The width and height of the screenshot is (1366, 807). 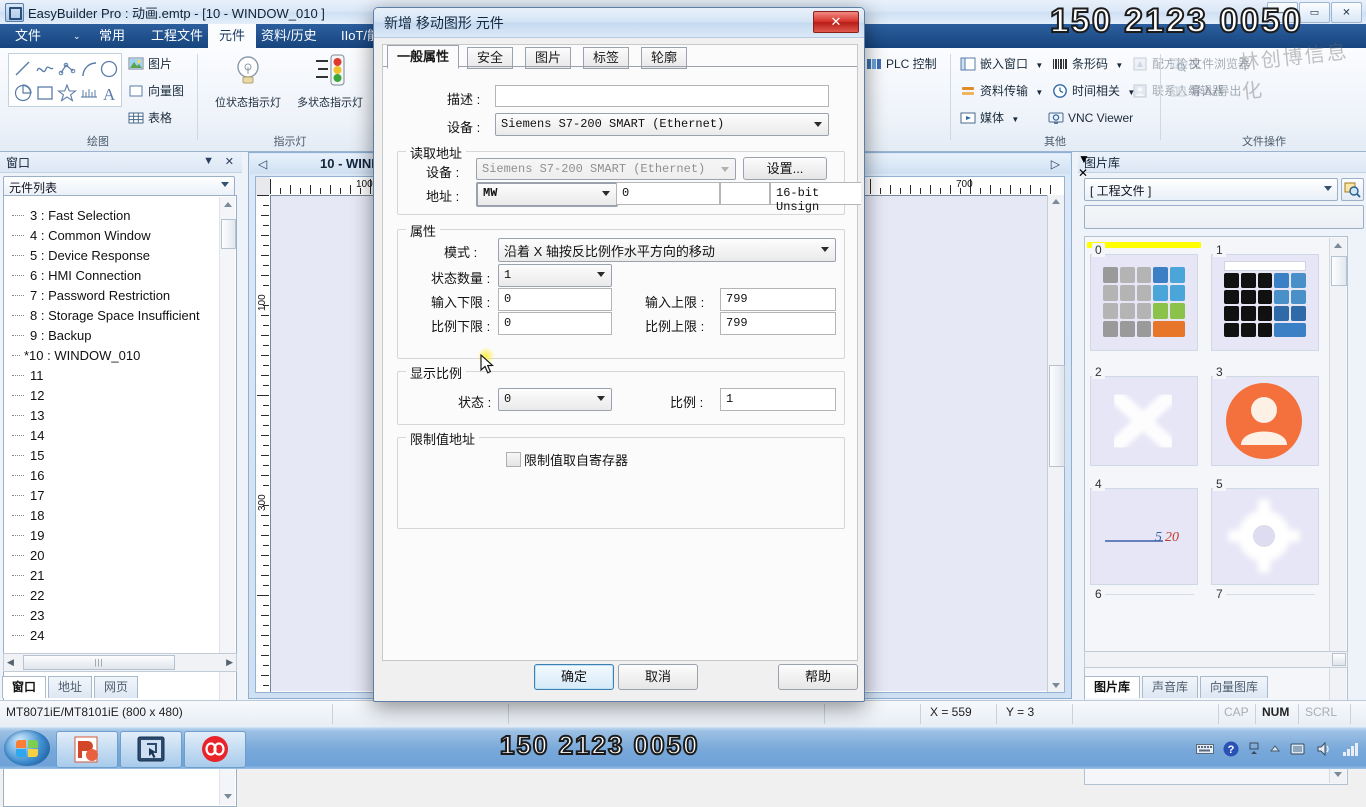 I want to click on keyboard-icon, so click(x=1205, y=749).